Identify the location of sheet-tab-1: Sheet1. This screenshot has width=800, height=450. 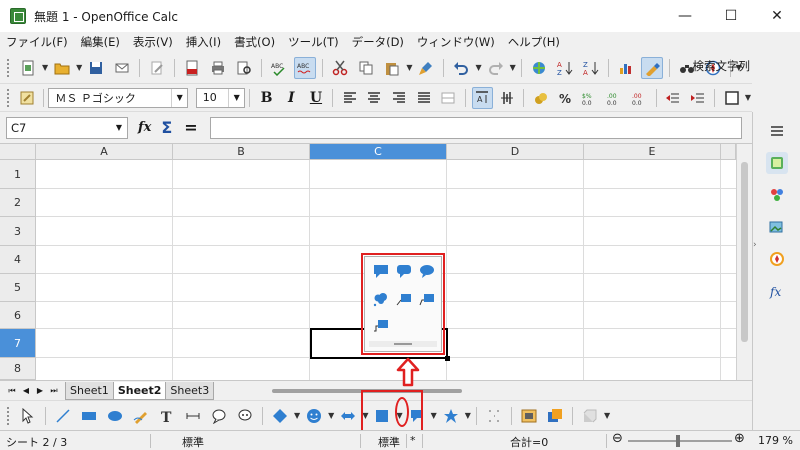
(89, 390).